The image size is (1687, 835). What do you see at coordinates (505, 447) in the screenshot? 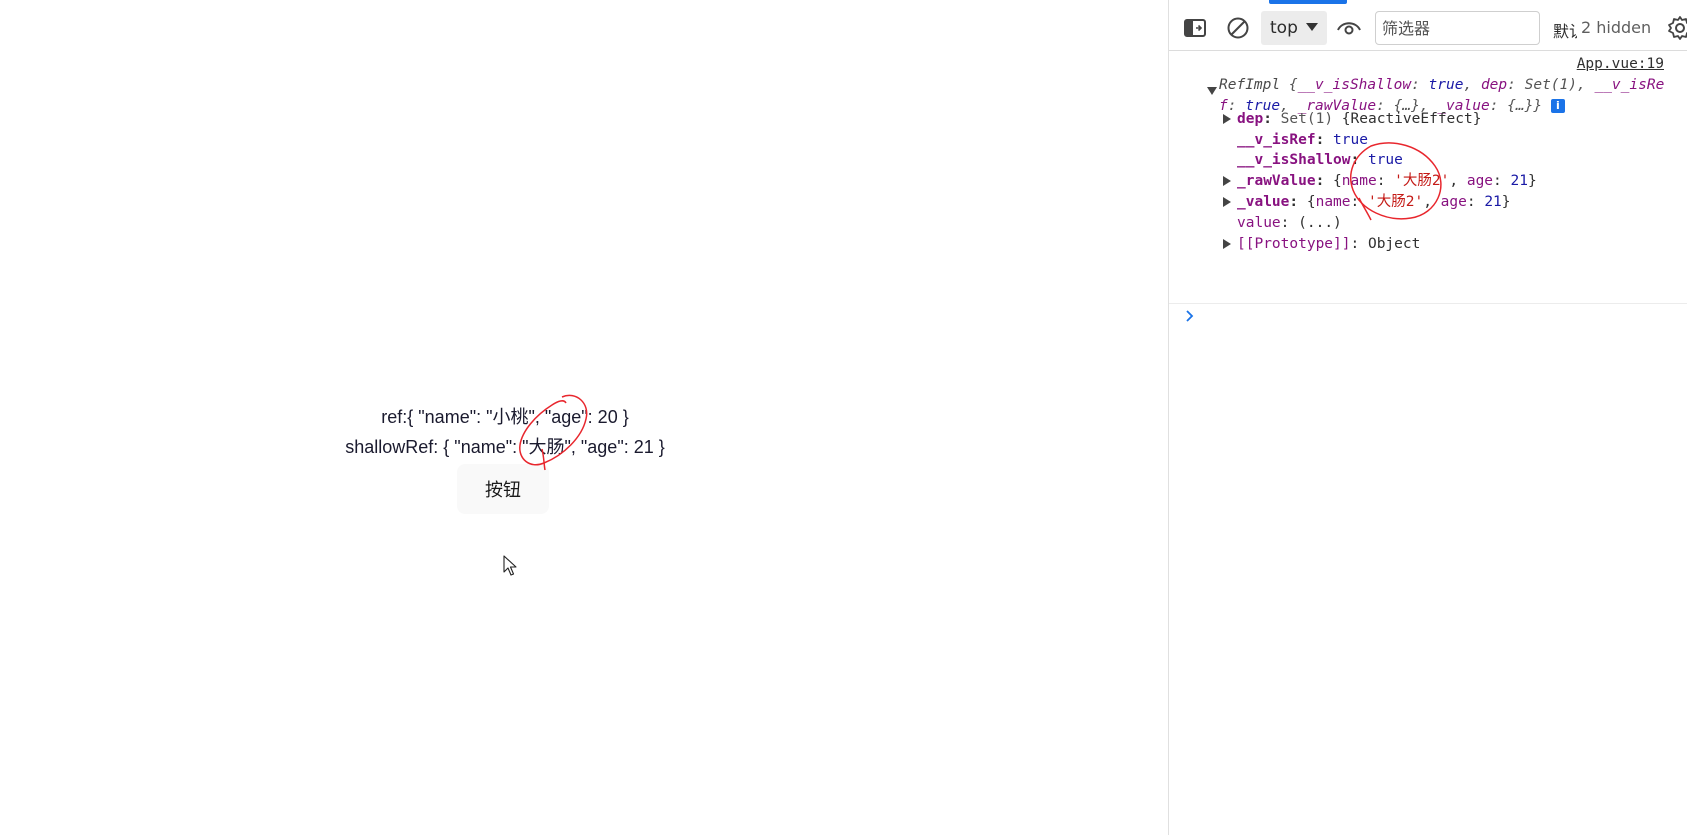
I see `shallow-ref-display: shallowRef: { "name": "大肠", "age": 21 }` at bounding box center [505, 447].